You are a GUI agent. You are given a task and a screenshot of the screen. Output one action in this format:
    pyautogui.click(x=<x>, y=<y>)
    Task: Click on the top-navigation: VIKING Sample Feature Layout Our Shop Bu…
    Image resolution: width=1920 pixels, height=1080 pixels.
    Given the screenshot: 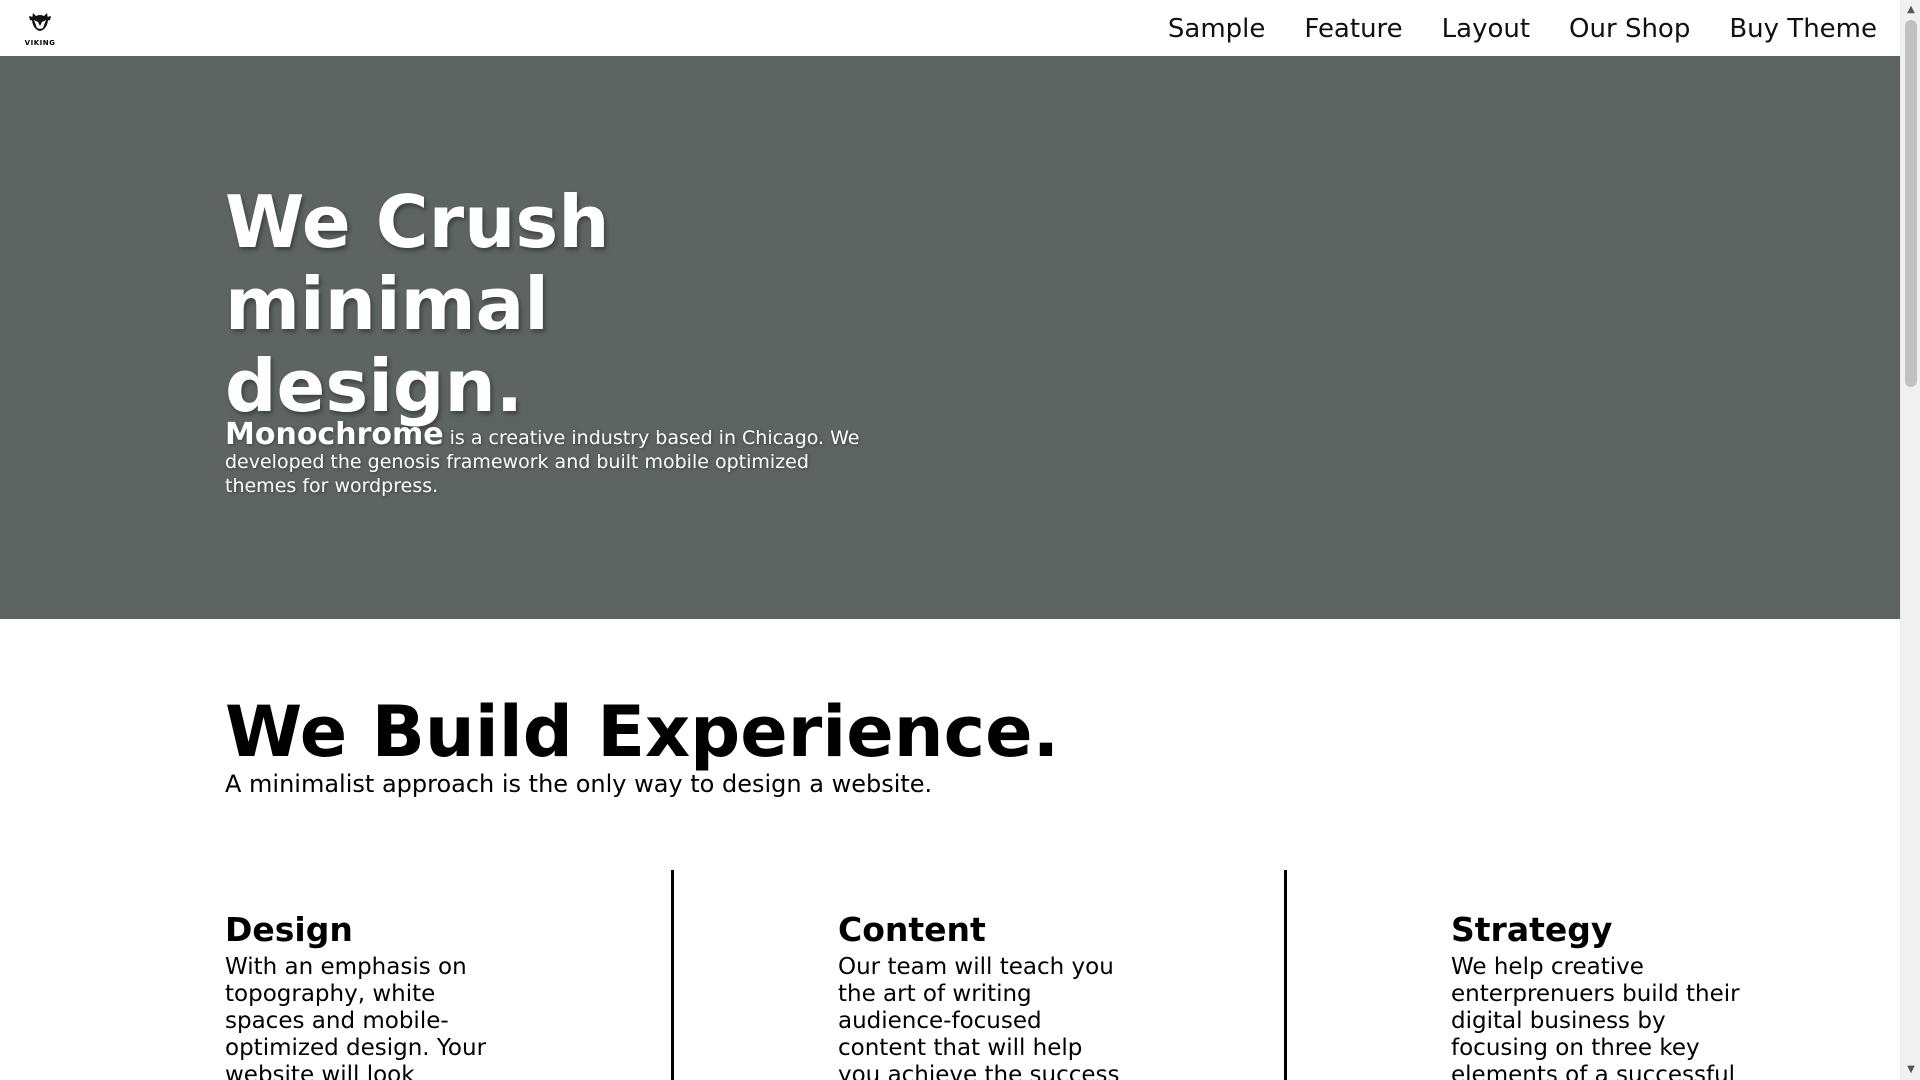 What is the action you would take?
    pyautogui.click(x=950, y=28)
    